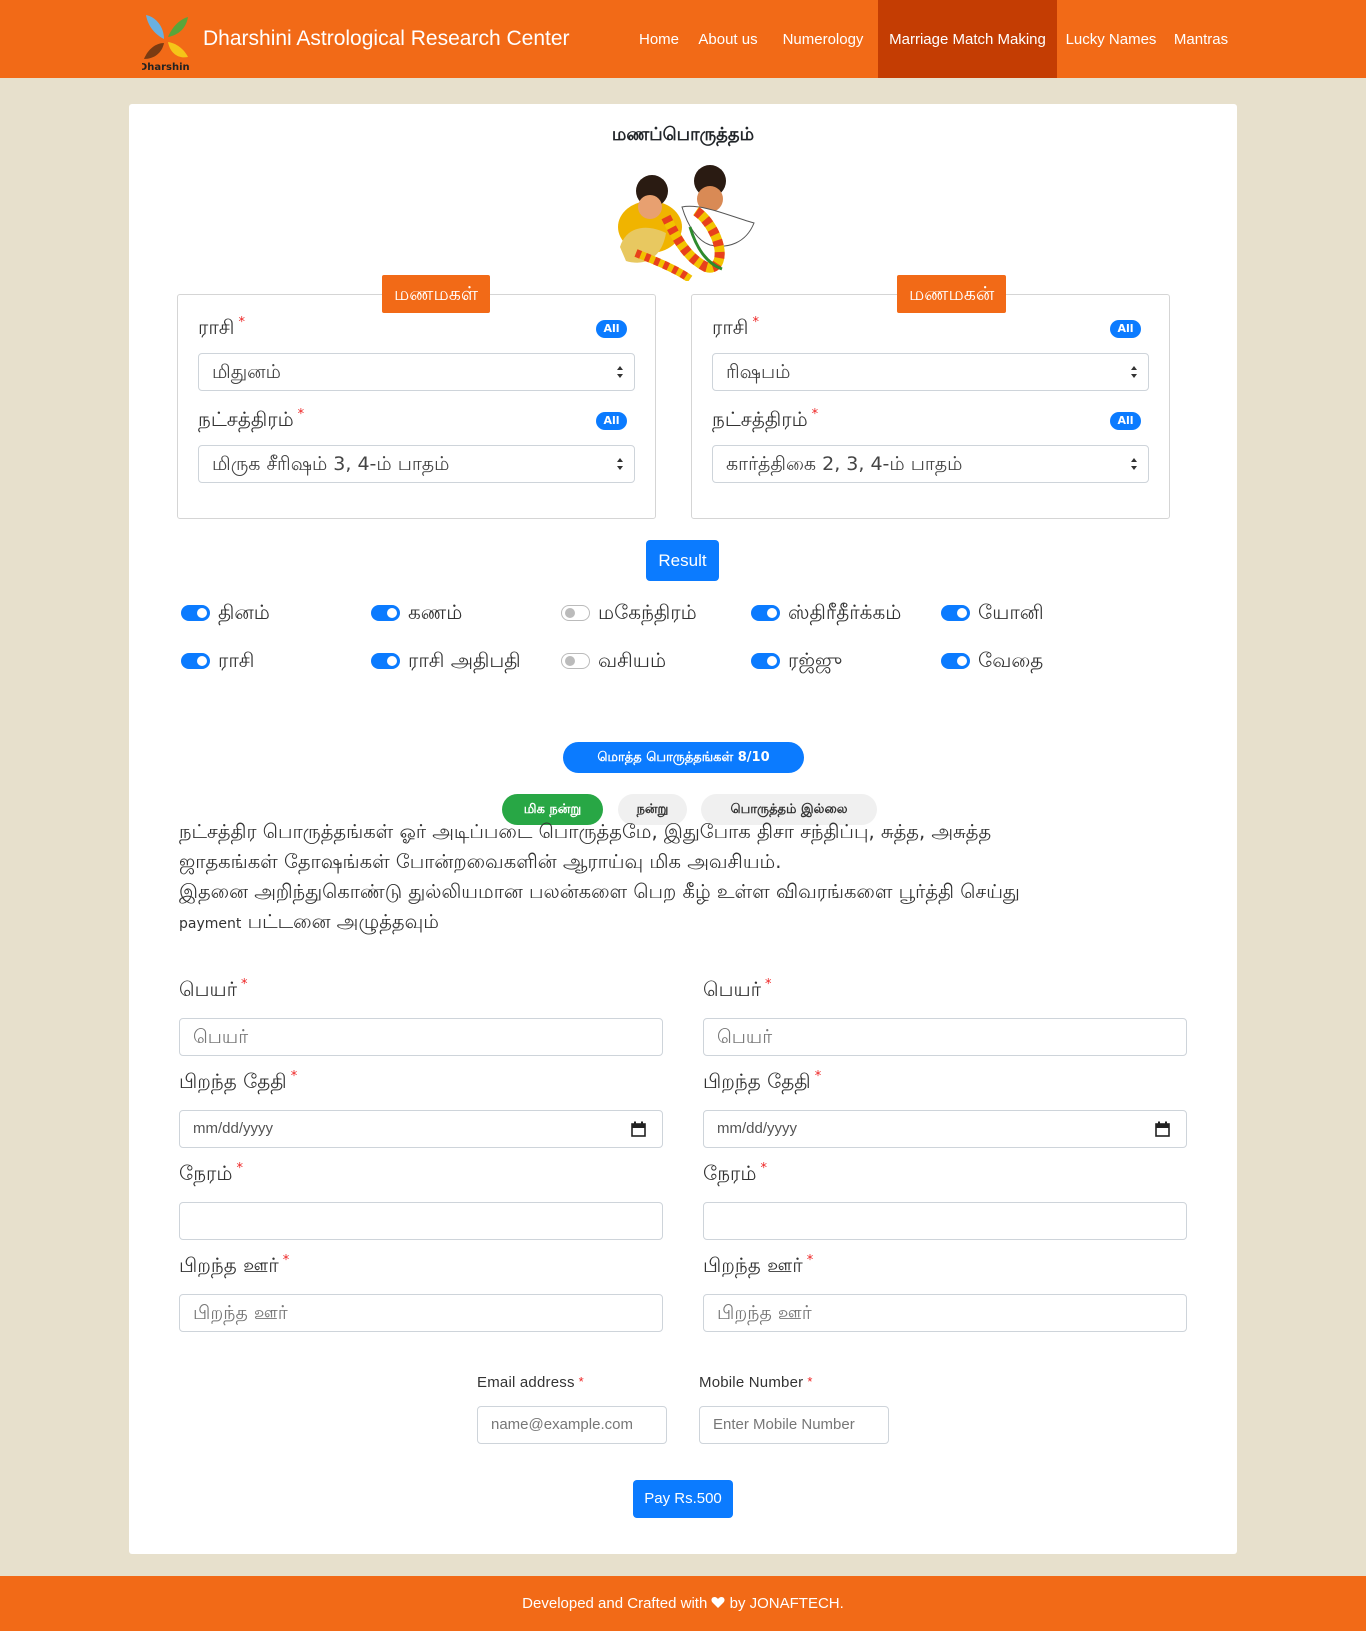 This screenshot has height=1631, width=1366. I want to click on nav-numerology: Numerology, so click(823, 39).